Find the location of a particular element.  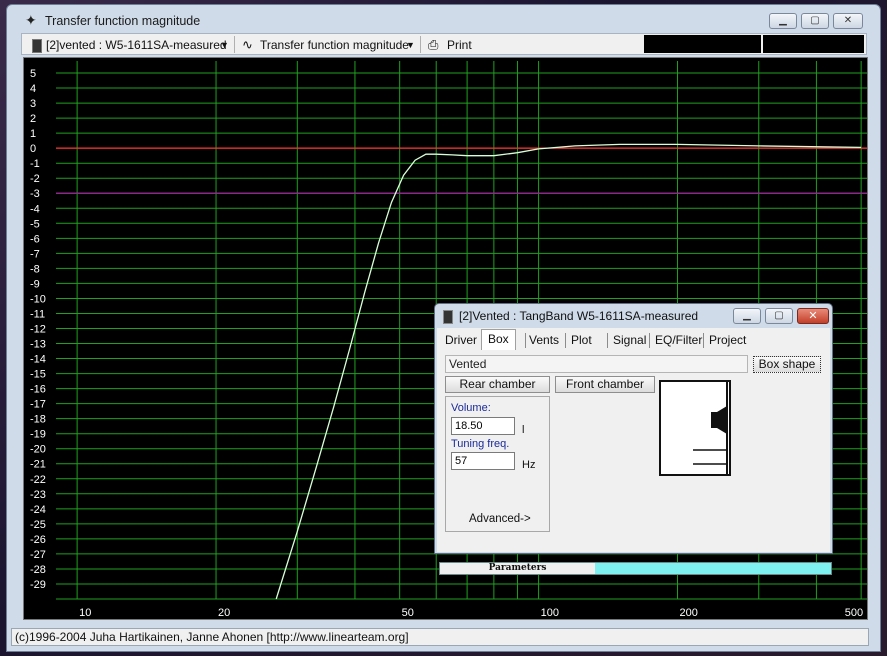

y-tick-label: -1 is located at coordinates (35, 164).